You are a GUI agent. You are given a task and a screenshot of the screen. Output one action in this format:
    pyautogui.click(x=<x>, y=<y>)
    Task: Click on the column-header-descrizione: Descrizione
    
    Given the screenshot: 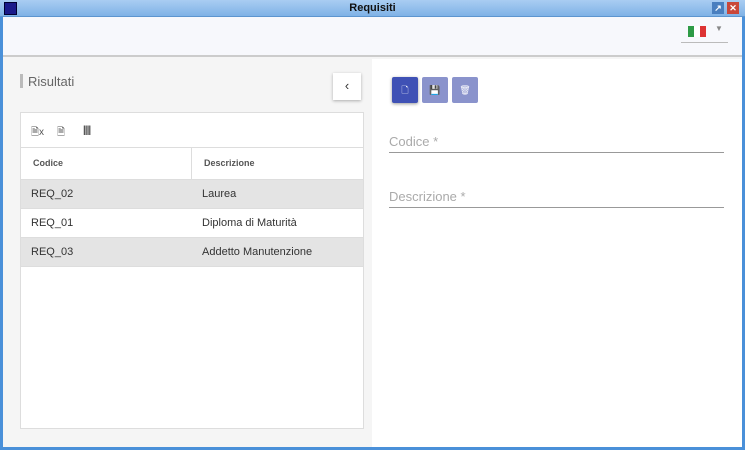 What is the action you would take?
    pyautogui.click(x=223, y=163)
    